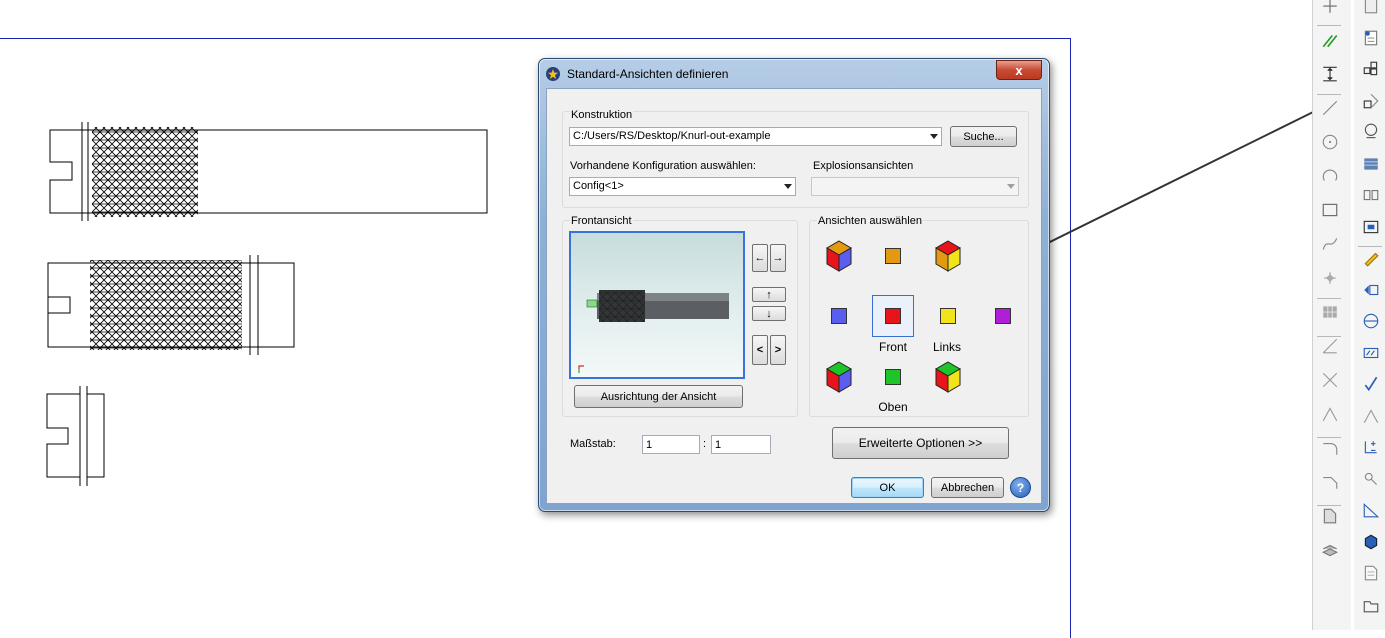  What do you see at coordinates (769, 294) in the screenshot?
I see `rotate-up-button: ↑` at bounding box center [769, 294].